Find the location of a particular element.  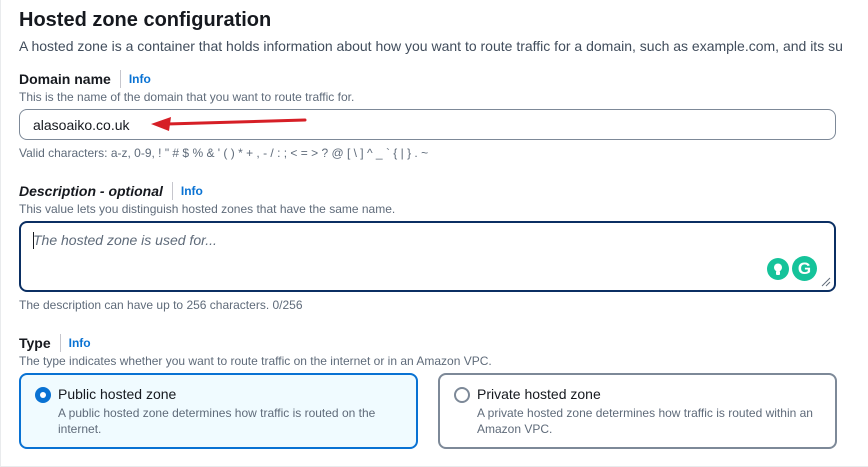

annotation-arrow-icon is located at coordinates (229, 124).